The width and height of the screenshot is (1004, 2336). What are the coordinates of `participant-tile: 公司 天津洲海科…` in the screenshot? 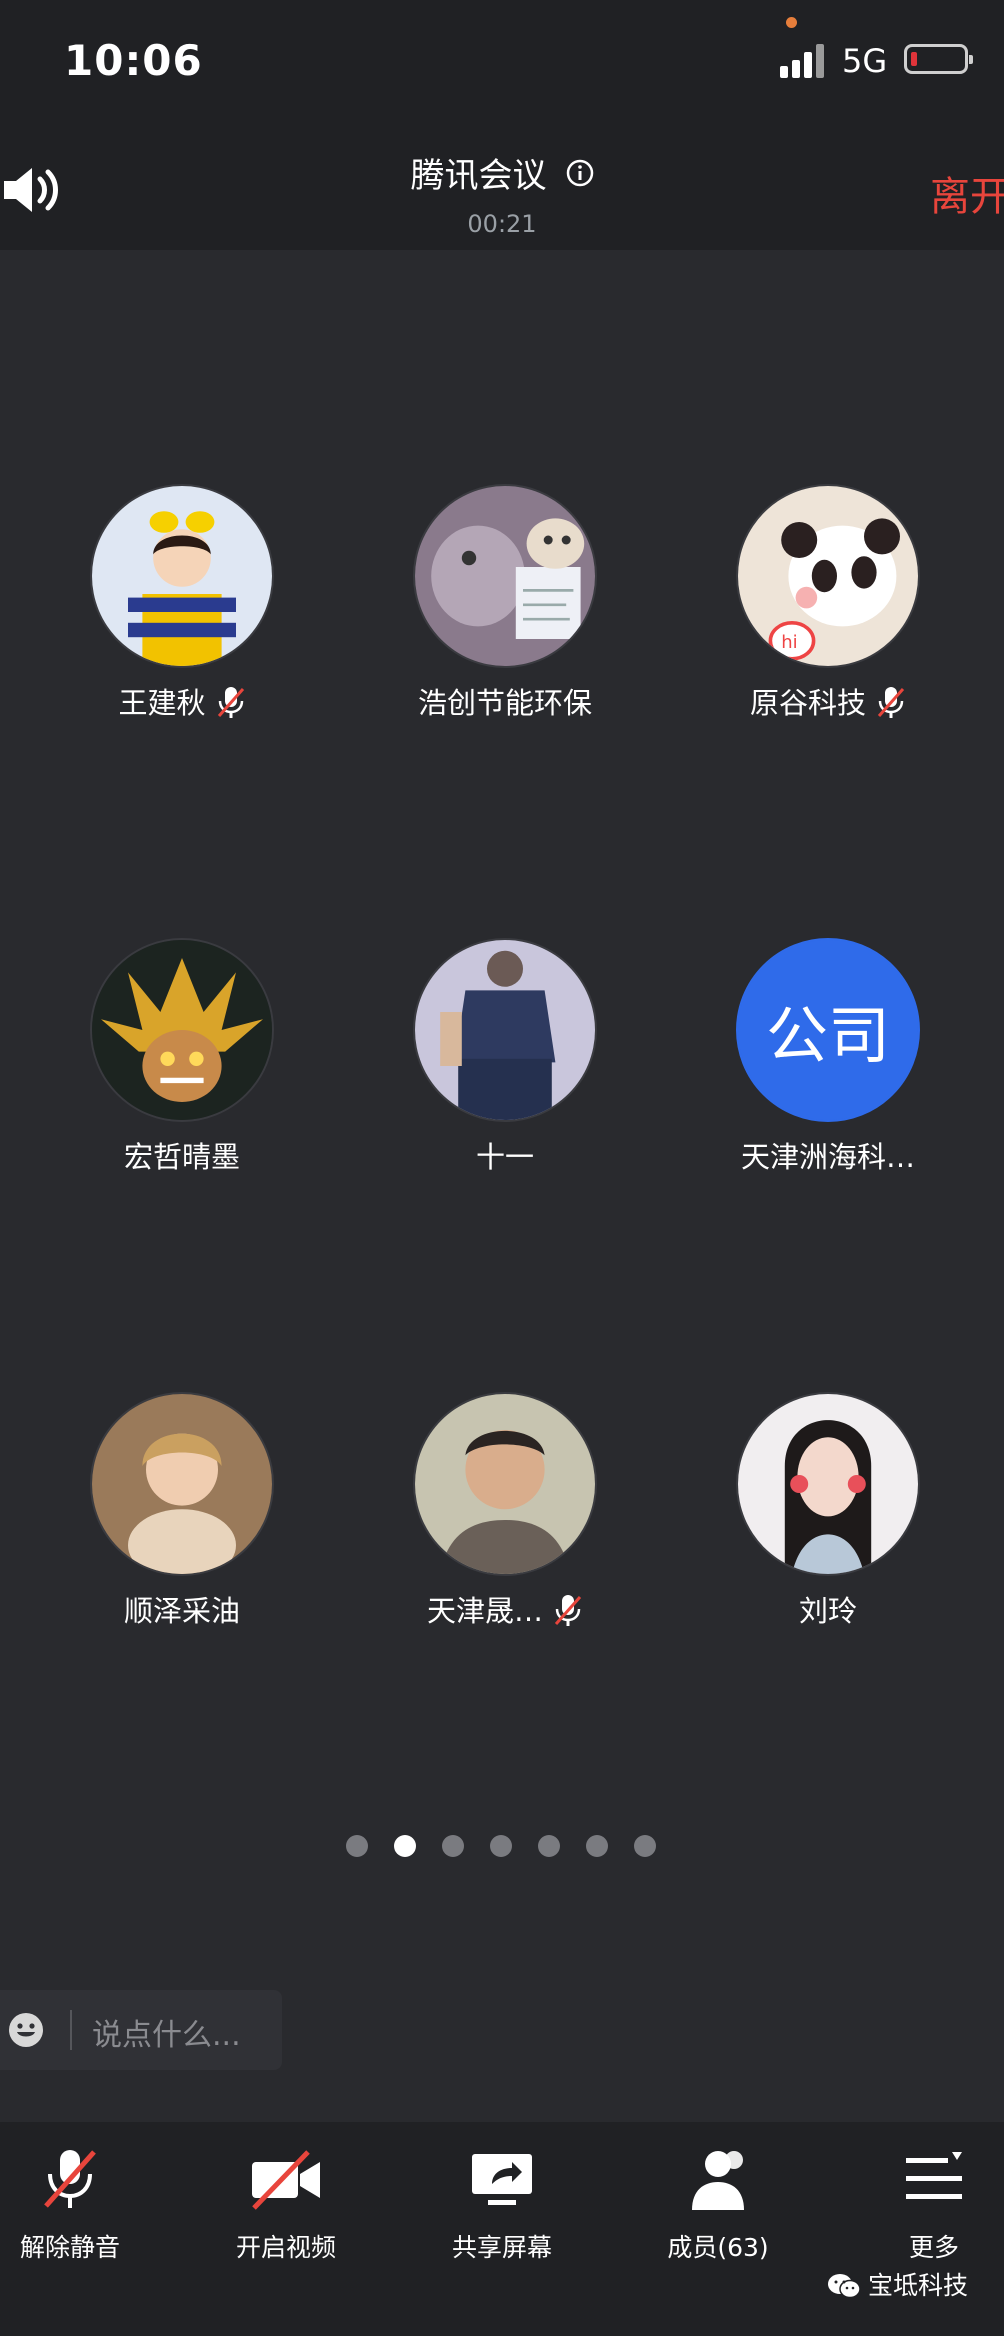 It's located at (805, 1058).